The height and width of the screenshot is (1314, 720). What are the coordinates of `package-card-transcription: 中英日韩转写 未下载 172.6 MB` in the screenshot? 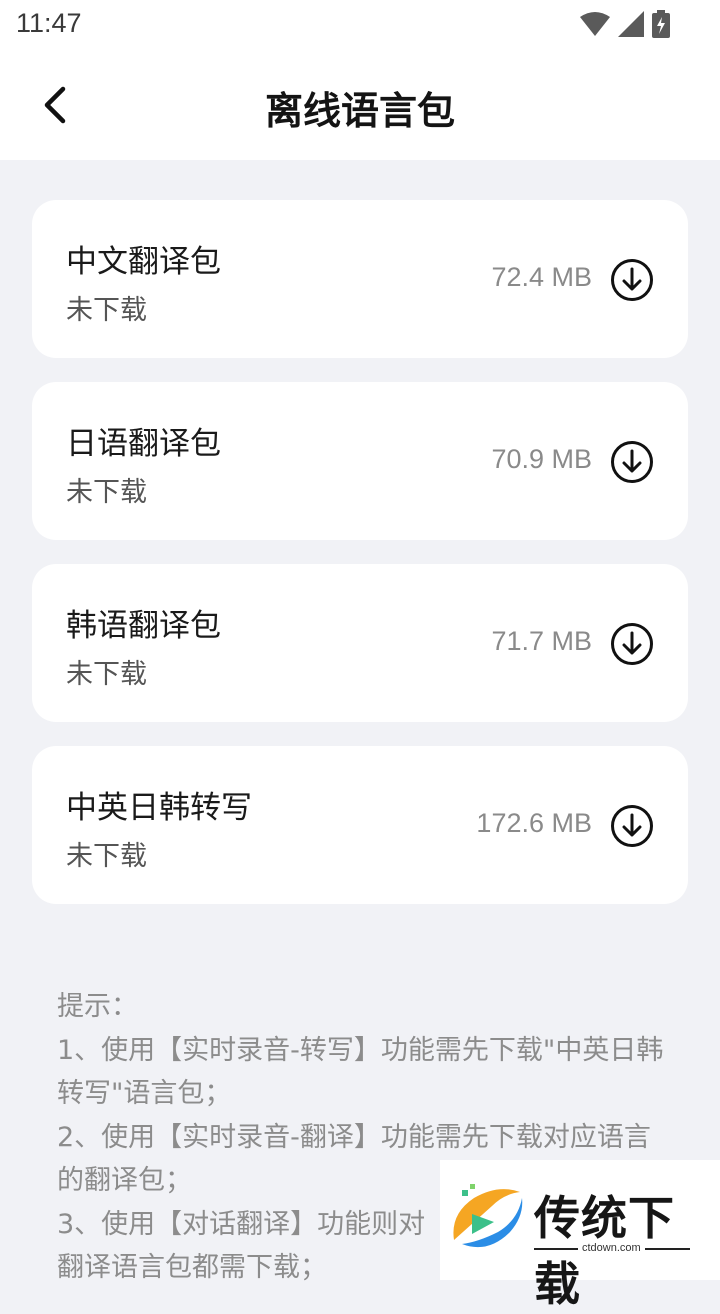 It's located at (360, 825).